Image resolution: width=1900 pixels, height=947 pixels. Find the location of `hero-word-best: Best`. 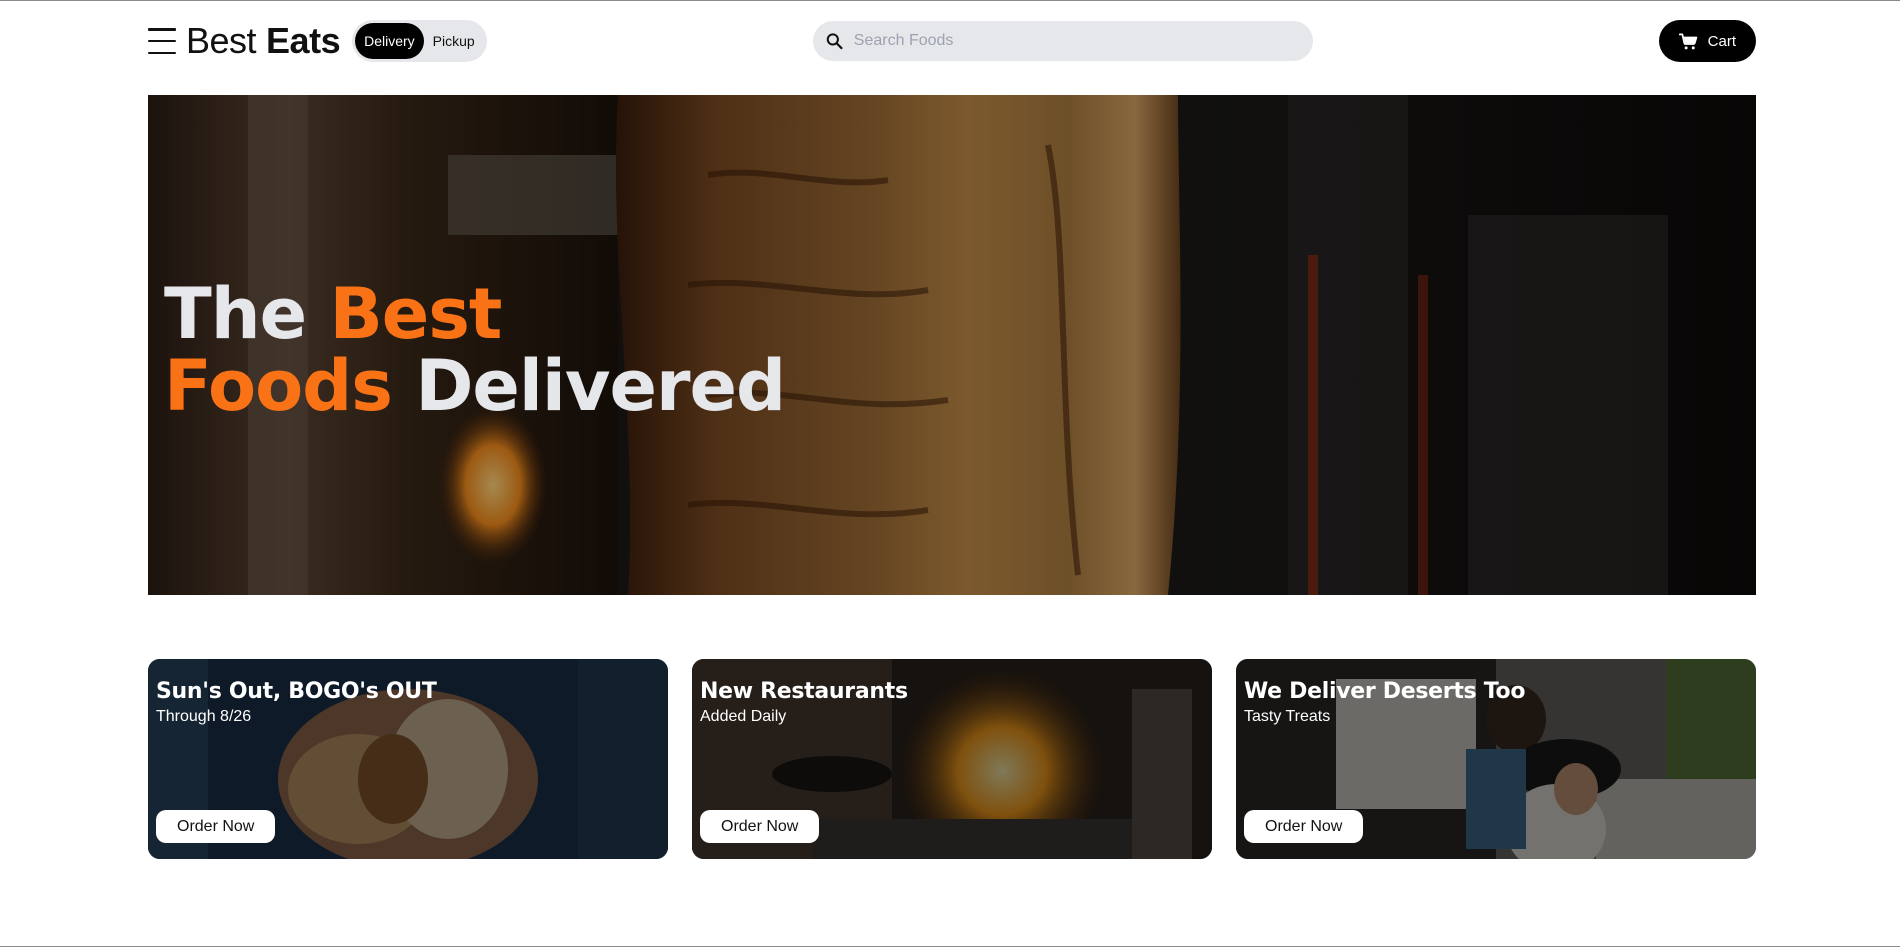

hero-word-best: Best is located at coordinates (415, 314).